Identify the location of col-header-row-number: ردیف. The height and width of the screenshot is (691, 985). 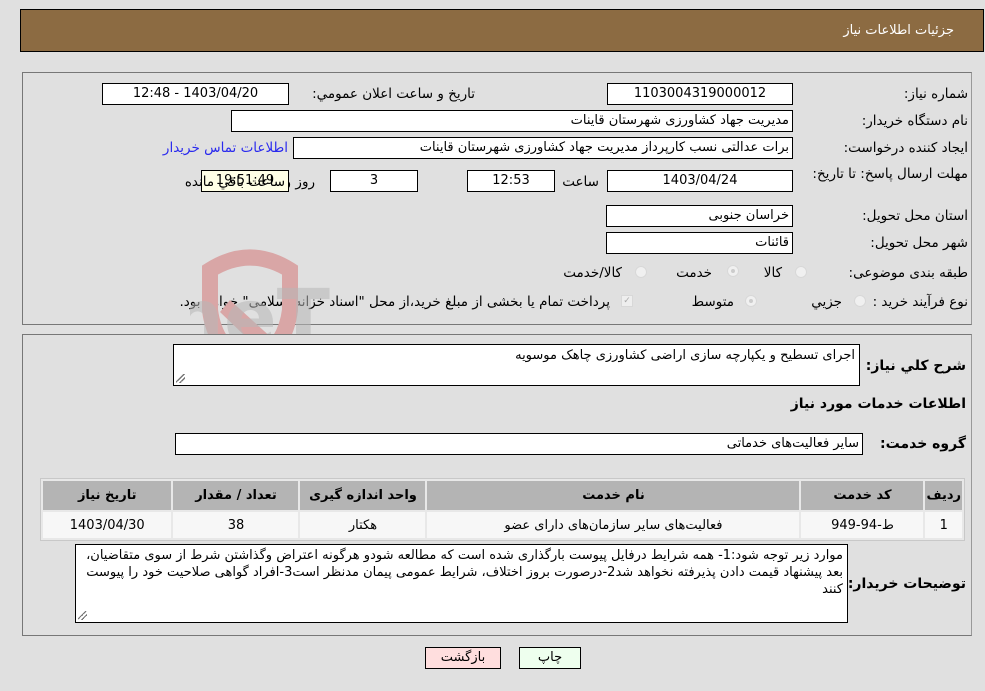
(943, 495).